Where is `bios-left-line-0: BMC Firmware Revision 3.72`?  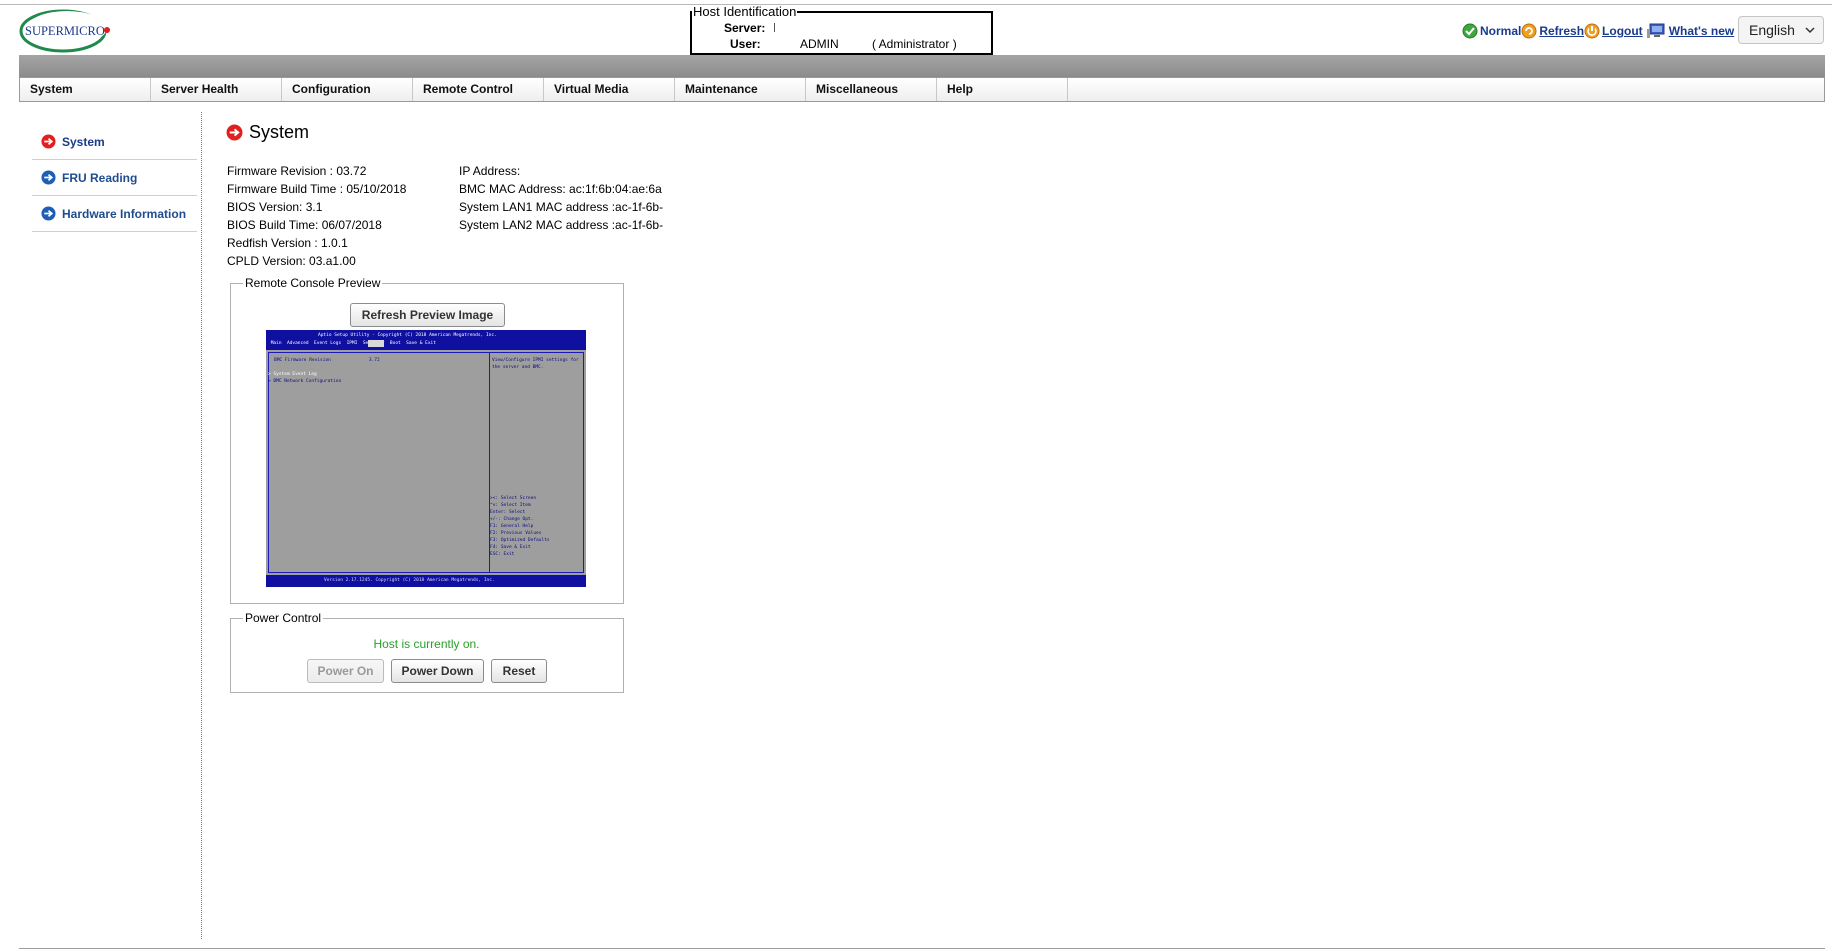
bios-left-line-0: BMC Firmware Revision 3.72 is located at coordinates (327, 360).